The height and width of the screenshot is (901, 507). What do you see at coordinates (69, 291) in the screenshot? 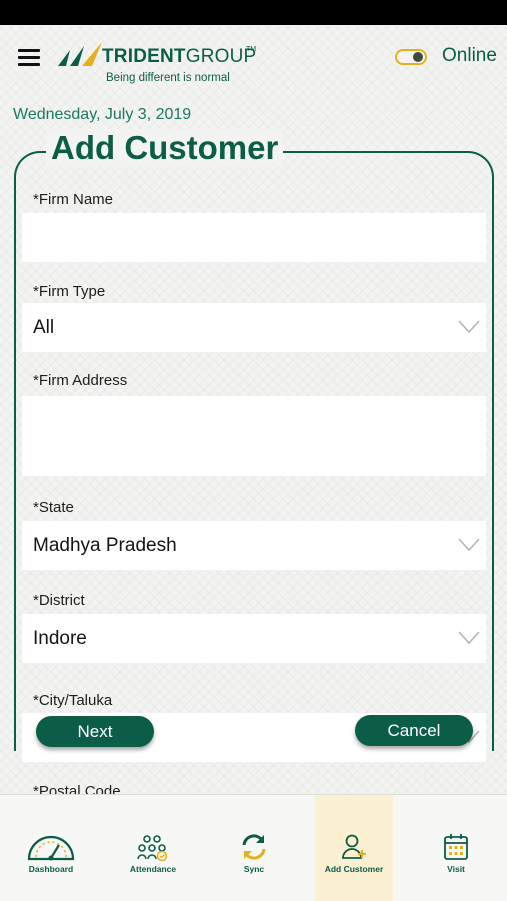
I see `firm-type-label: *Firm Type` at bounding box center [69, 291].